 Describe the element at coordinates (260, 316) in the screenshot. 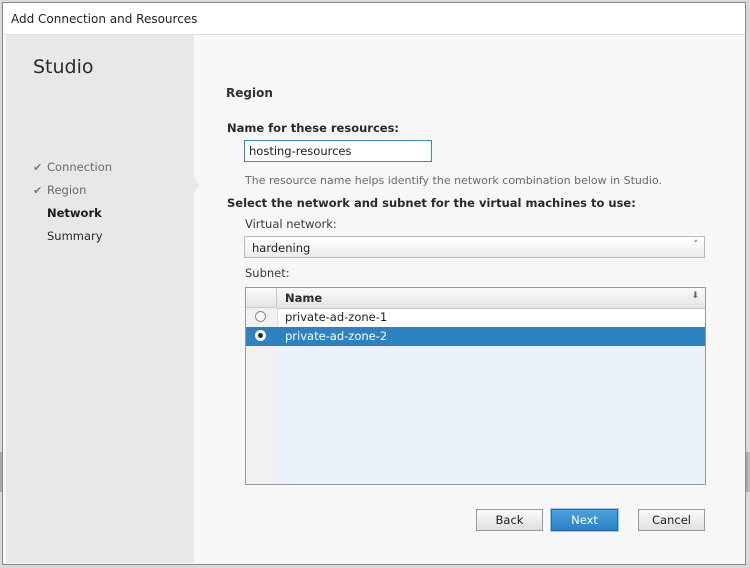

I see `radio-button` at that location.